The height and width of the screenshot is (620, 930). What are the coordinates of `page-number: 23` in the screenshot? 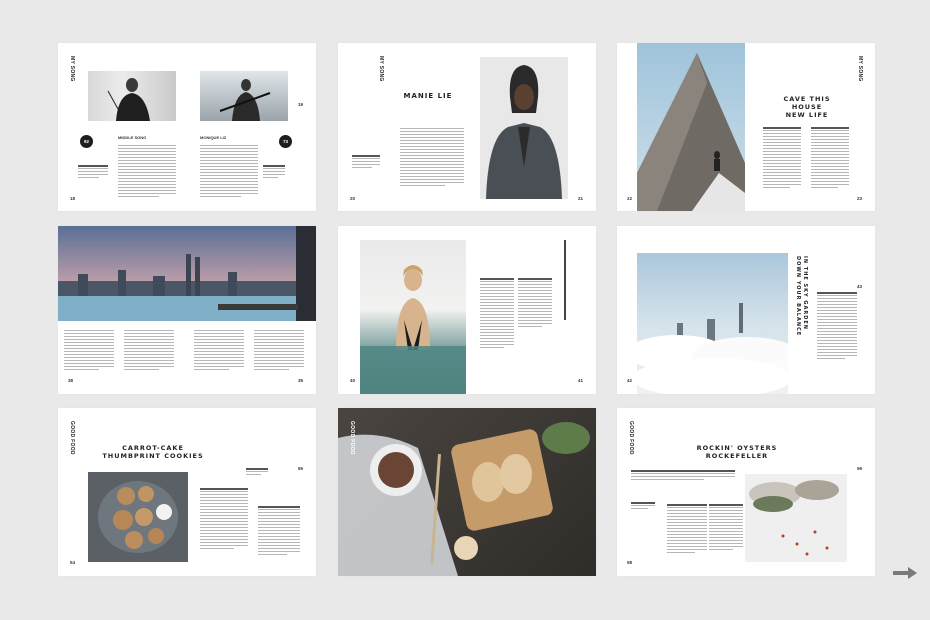 It's located at (860, 198).